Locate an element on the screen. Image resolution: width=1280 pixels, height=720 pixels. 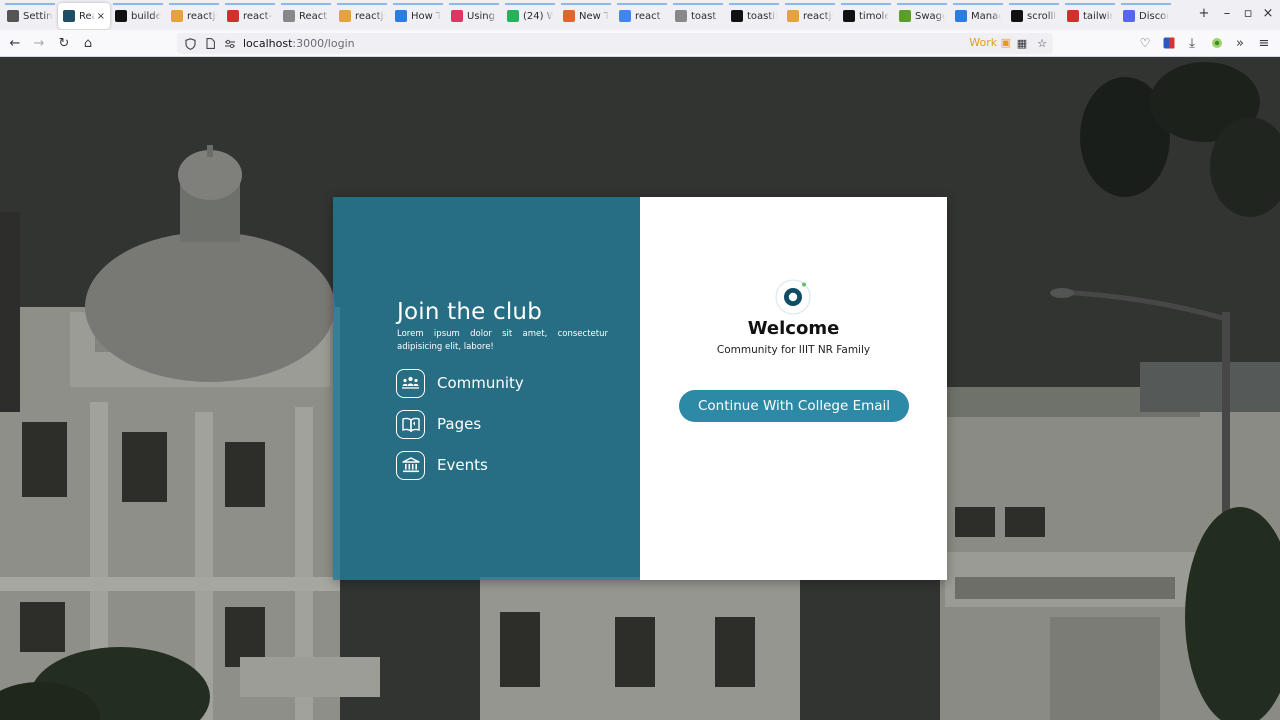
qr-code-icon: ▦ is located at coordinates (1022, 43).